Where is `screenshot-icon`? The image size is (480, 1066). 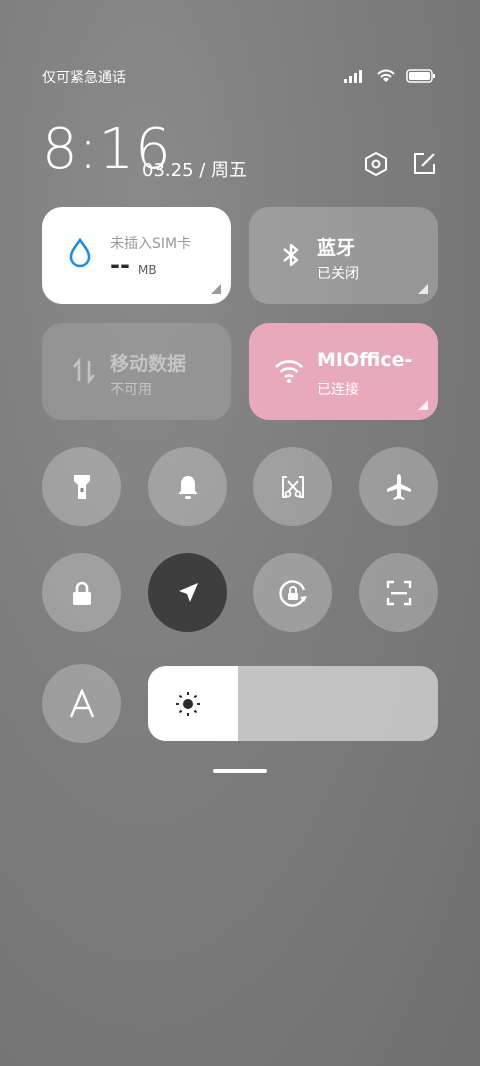
screenshot-icon is located at coordinates (292, 486).